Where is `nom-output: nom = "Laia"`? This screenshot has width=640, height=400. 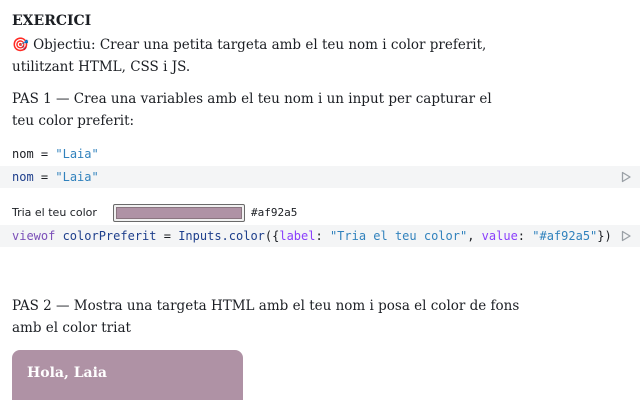 nom-output: nom = "Laia" is located at coordinates (55, 154).